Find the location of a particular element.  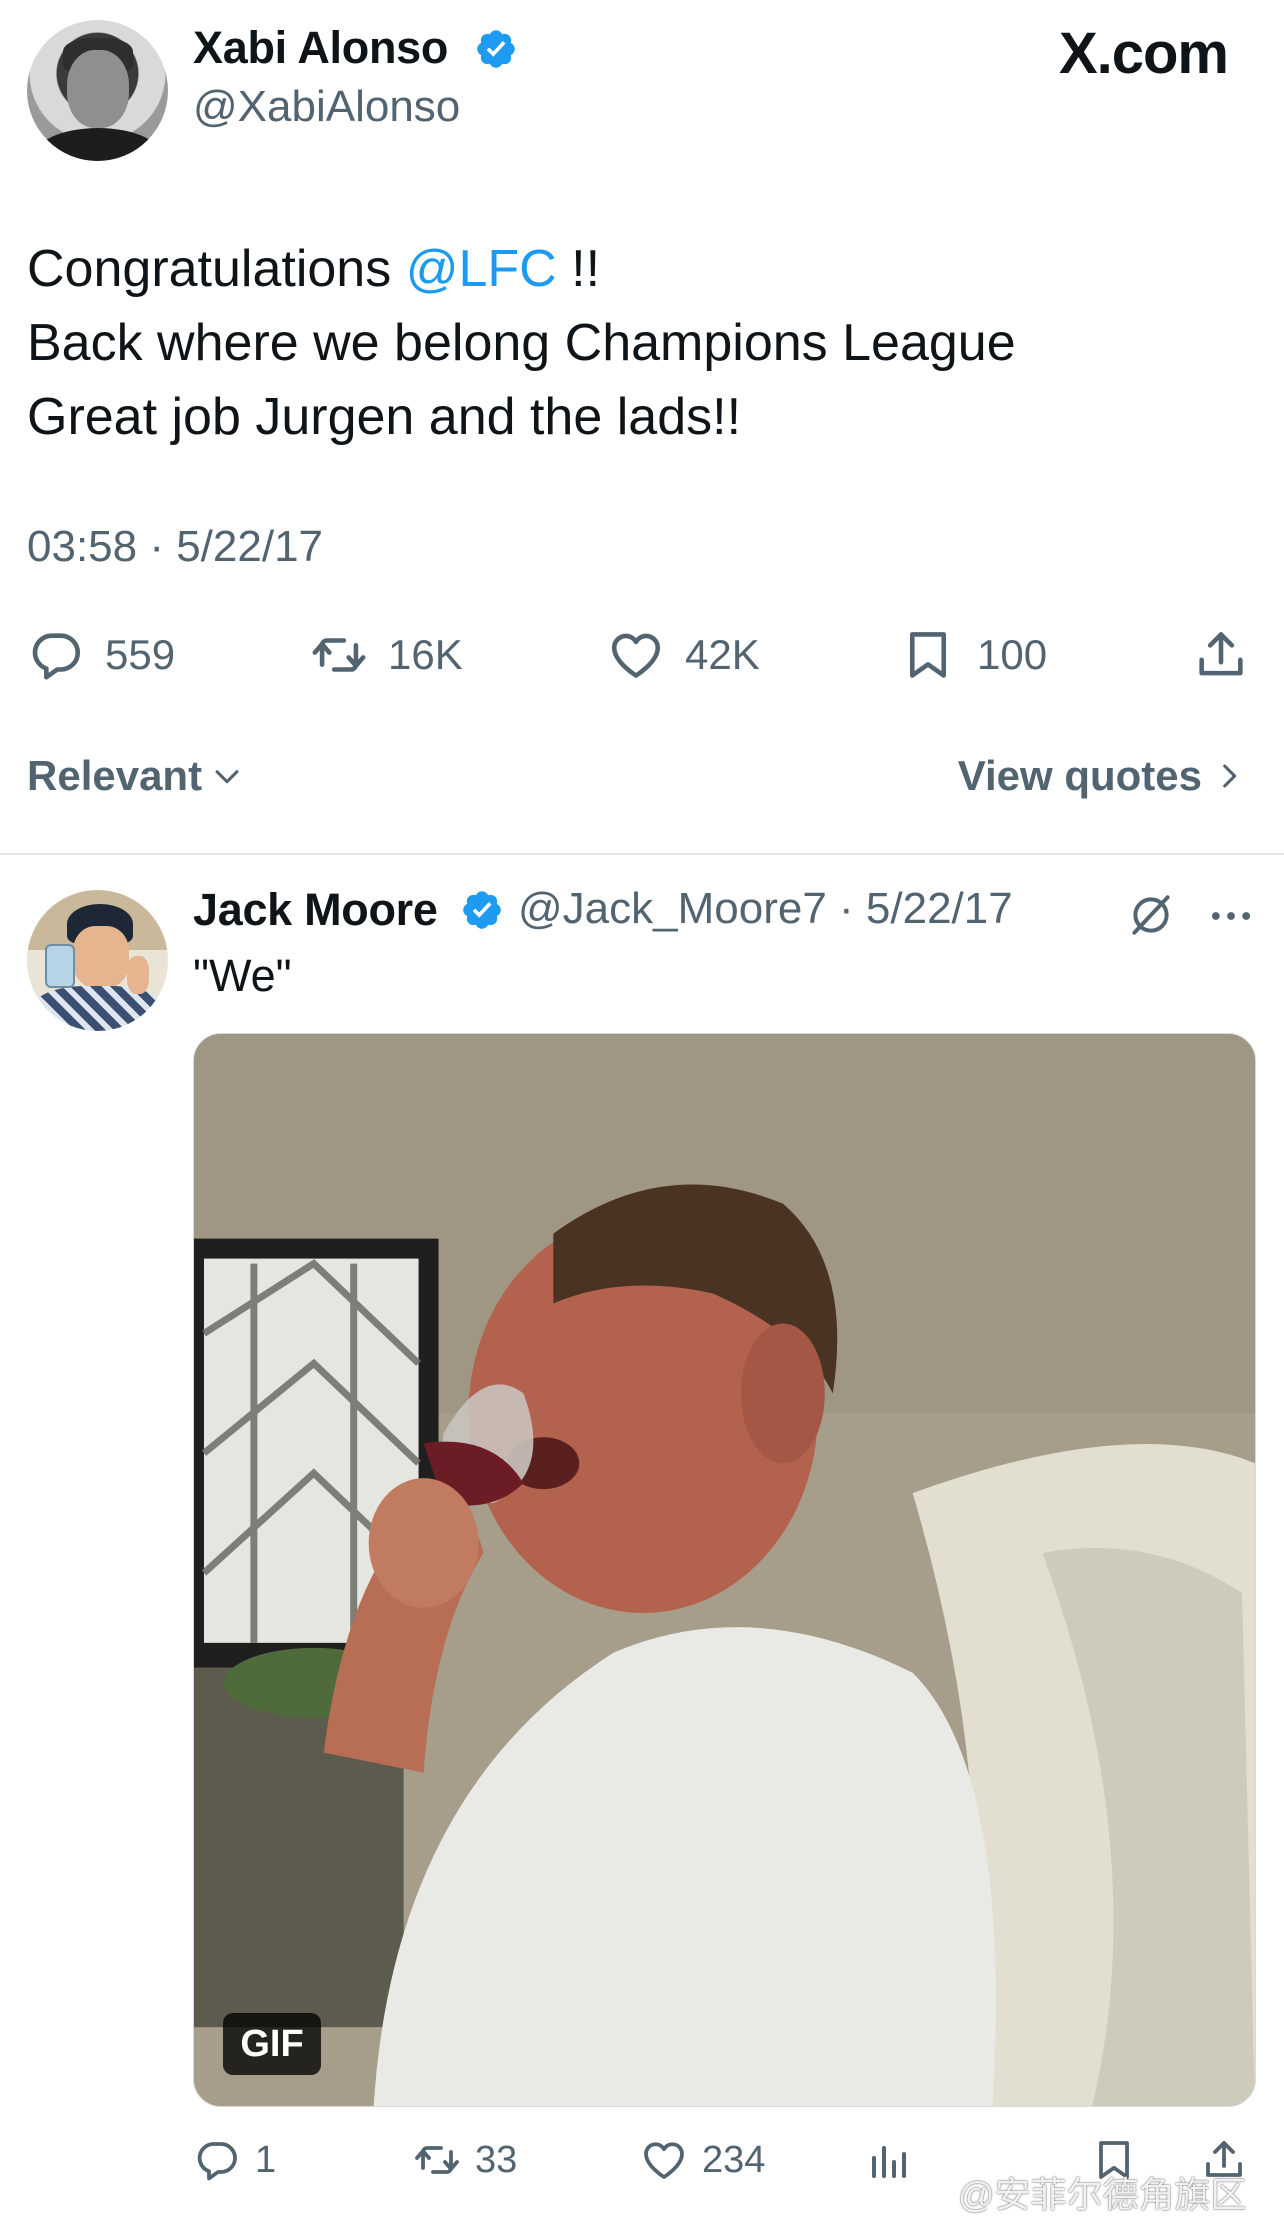

grok-icon is located at coordinates (1151, 915).